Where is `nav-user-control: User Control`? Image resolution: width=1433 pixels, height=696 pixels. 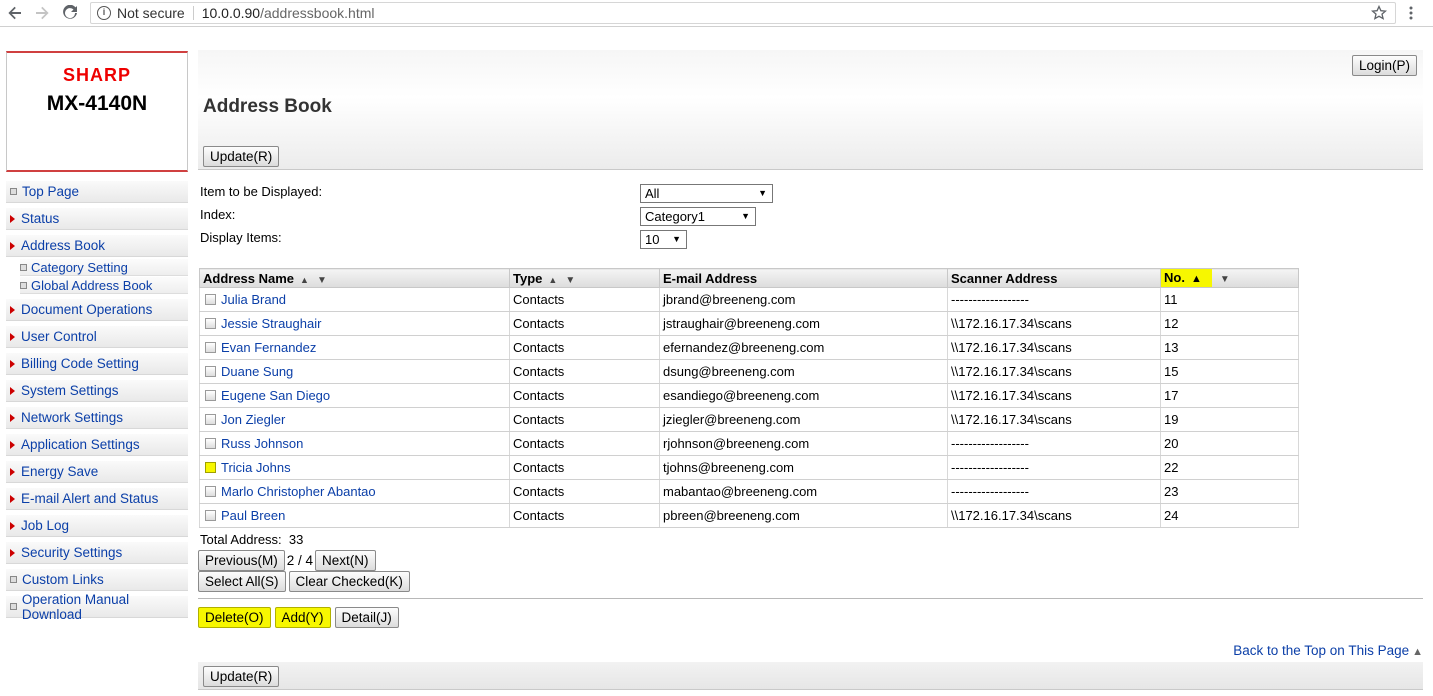
nav-user-control: User Control is located at coordinates (97, 337).